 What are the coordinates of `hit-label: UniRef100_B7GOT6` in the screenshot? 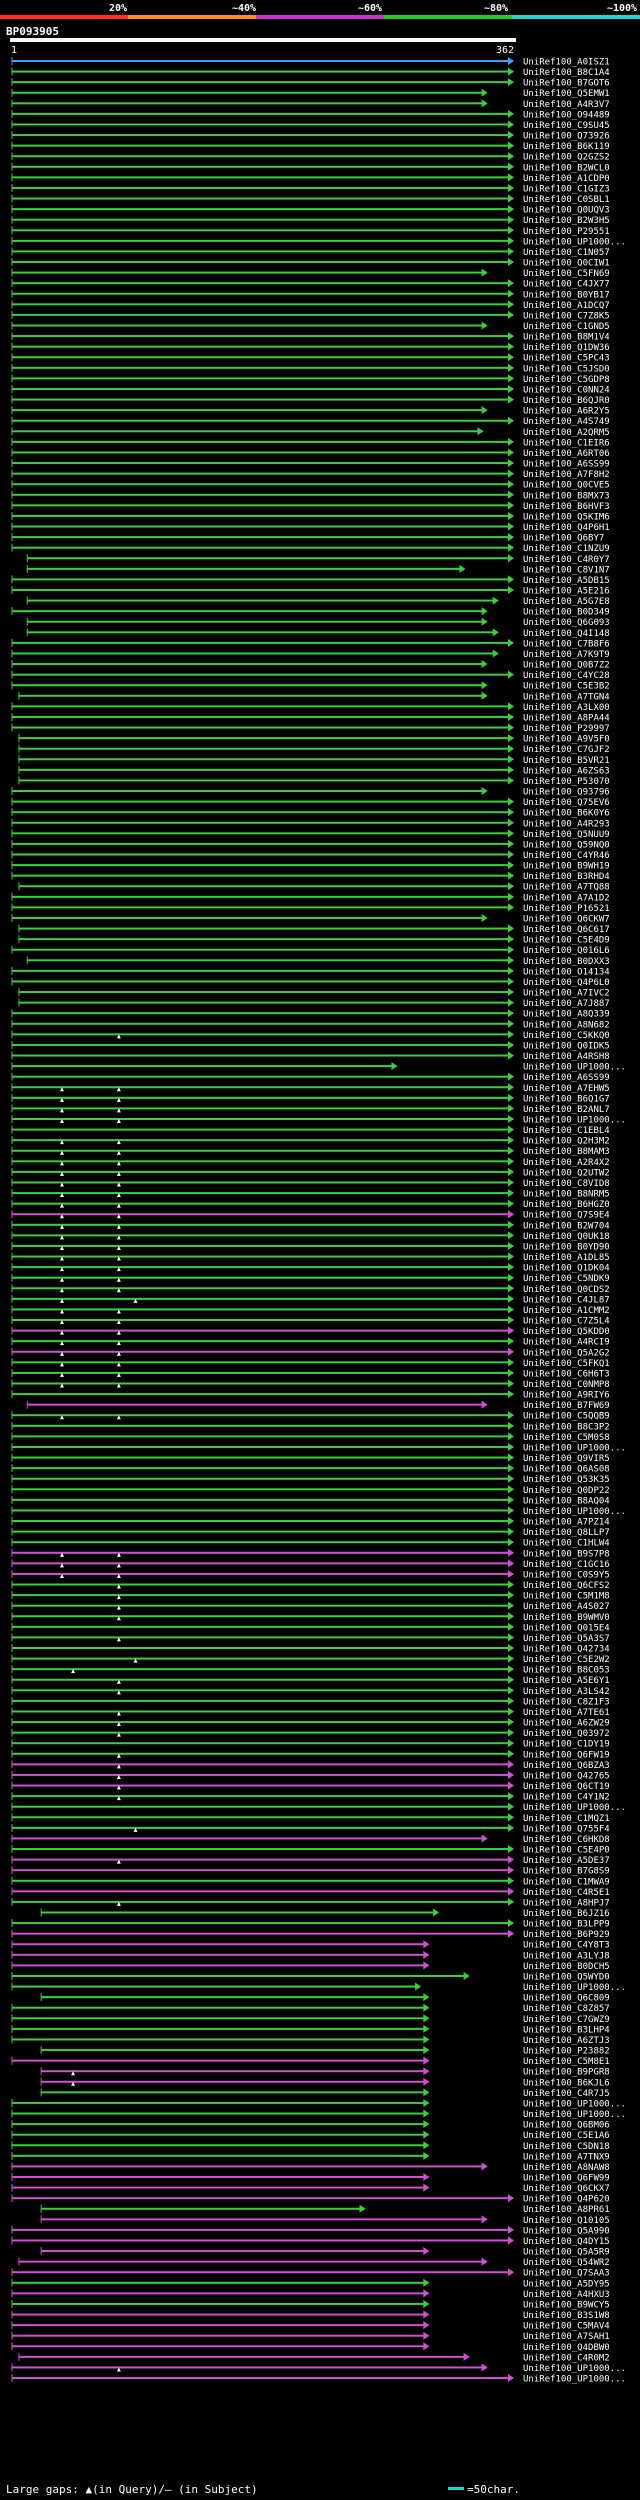 It's located at (566, 84).